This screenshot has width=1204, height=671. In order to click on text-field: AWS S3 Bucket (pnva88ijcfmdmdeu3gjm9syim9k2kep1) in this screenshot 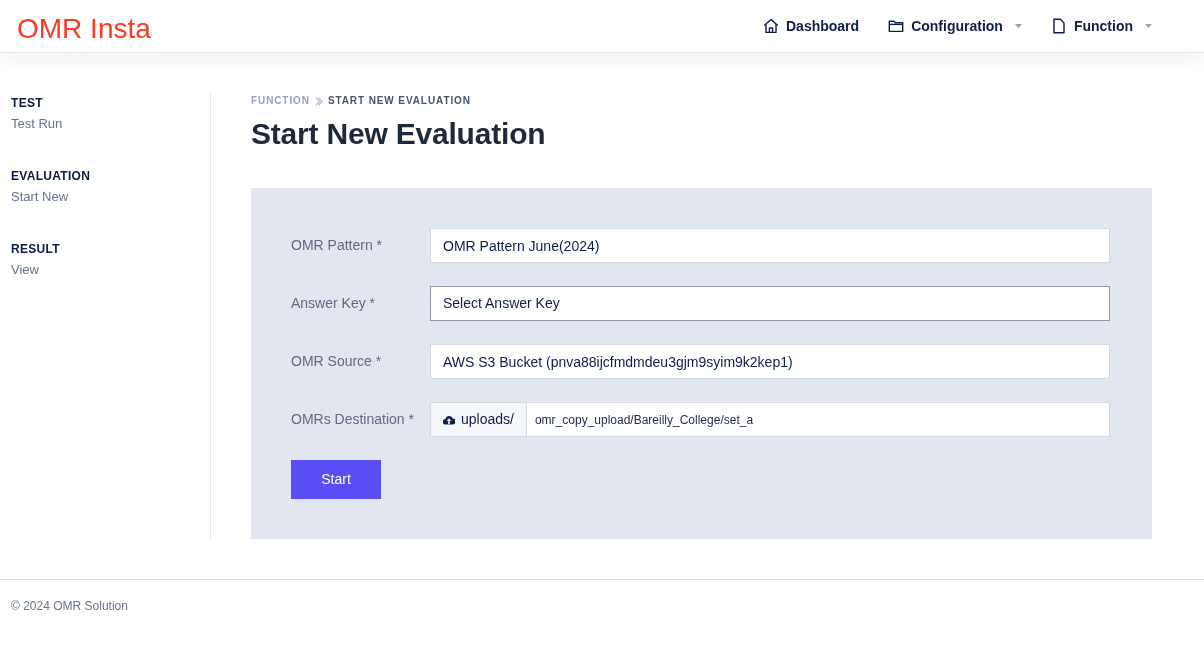, I will do `click(770, 361)`.